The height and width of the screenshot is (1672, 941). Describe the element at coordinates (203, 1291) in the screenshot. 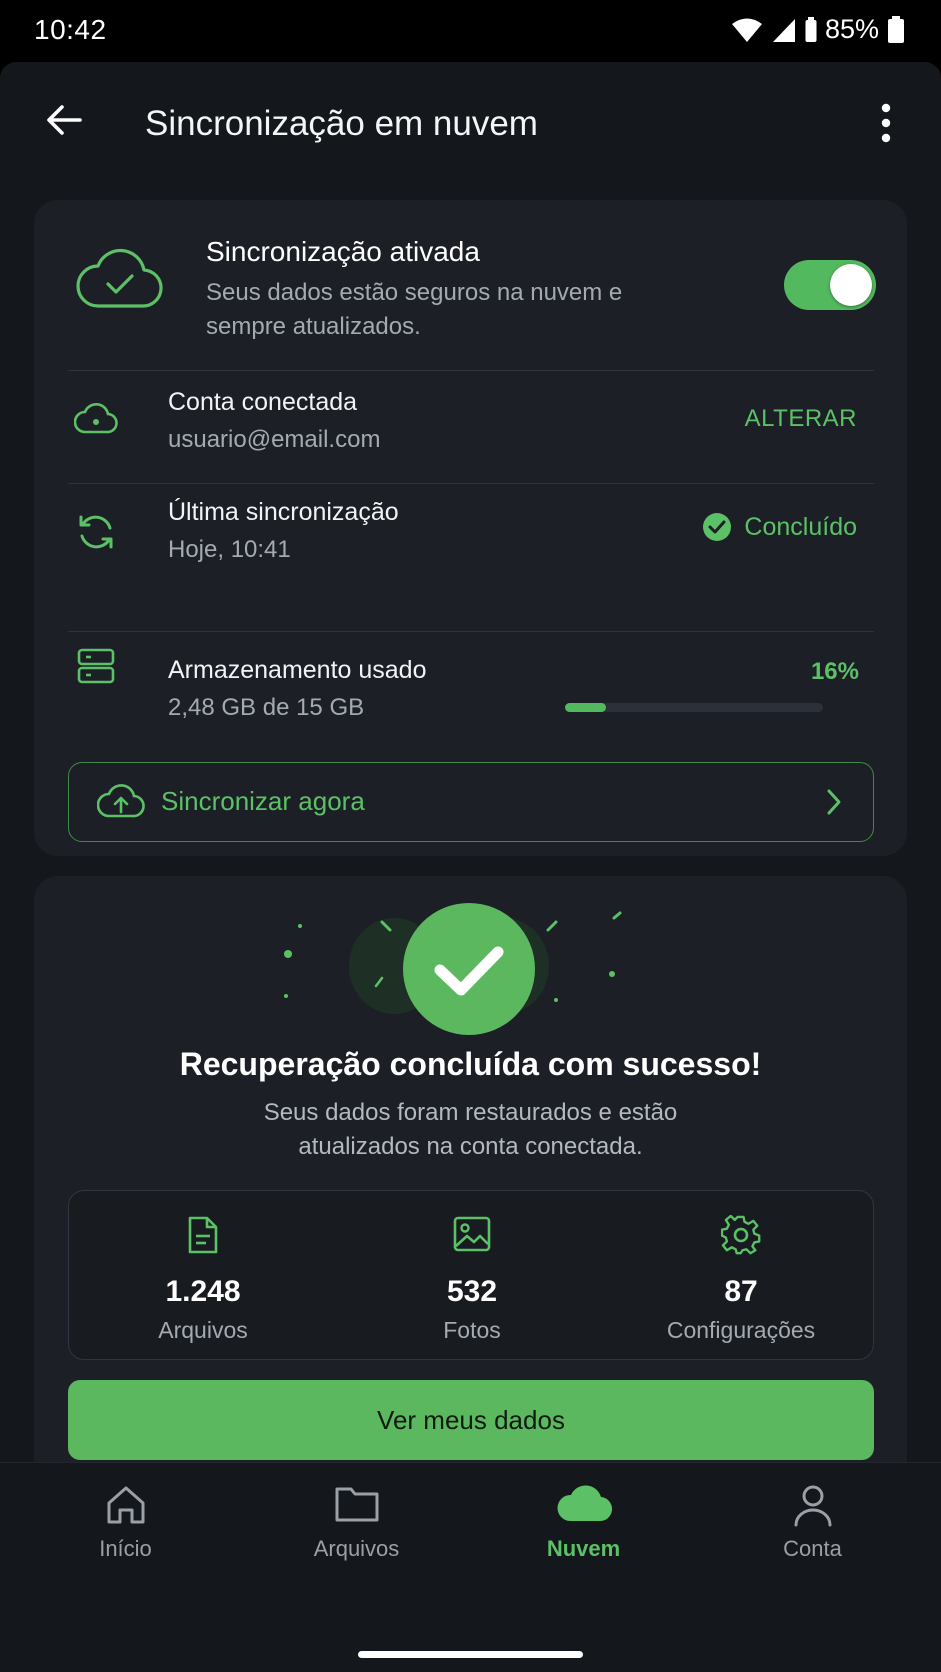

I see `stat-files-value: 1.248` at that location.